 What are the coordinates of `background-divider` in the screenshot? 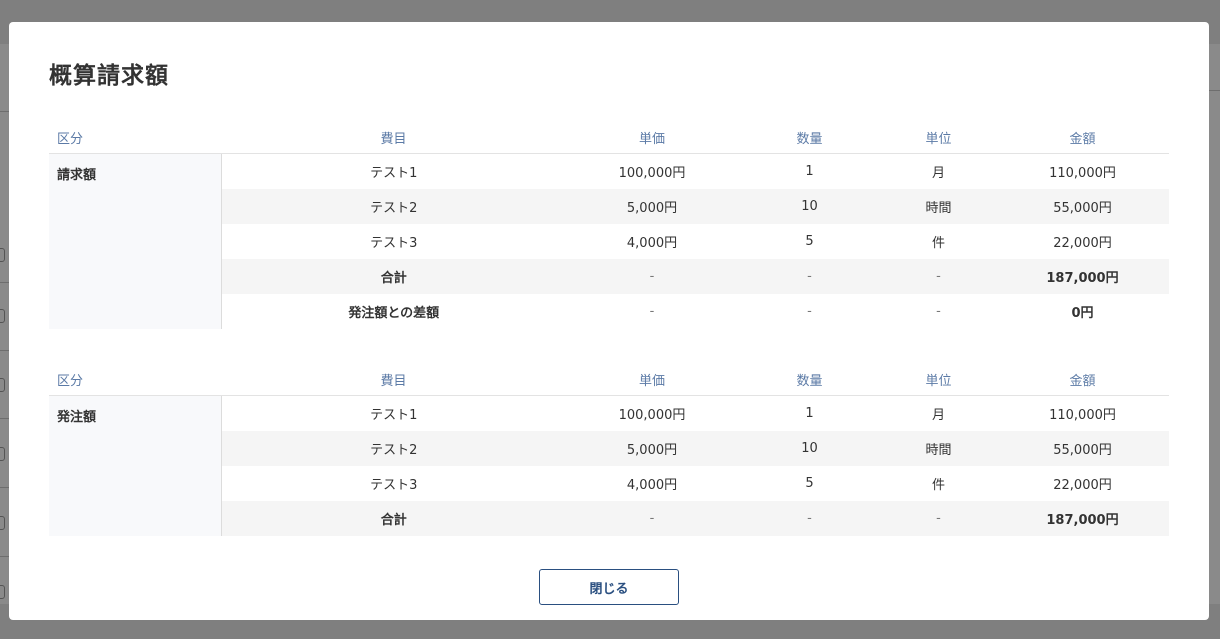 It's located at (1214, 90).